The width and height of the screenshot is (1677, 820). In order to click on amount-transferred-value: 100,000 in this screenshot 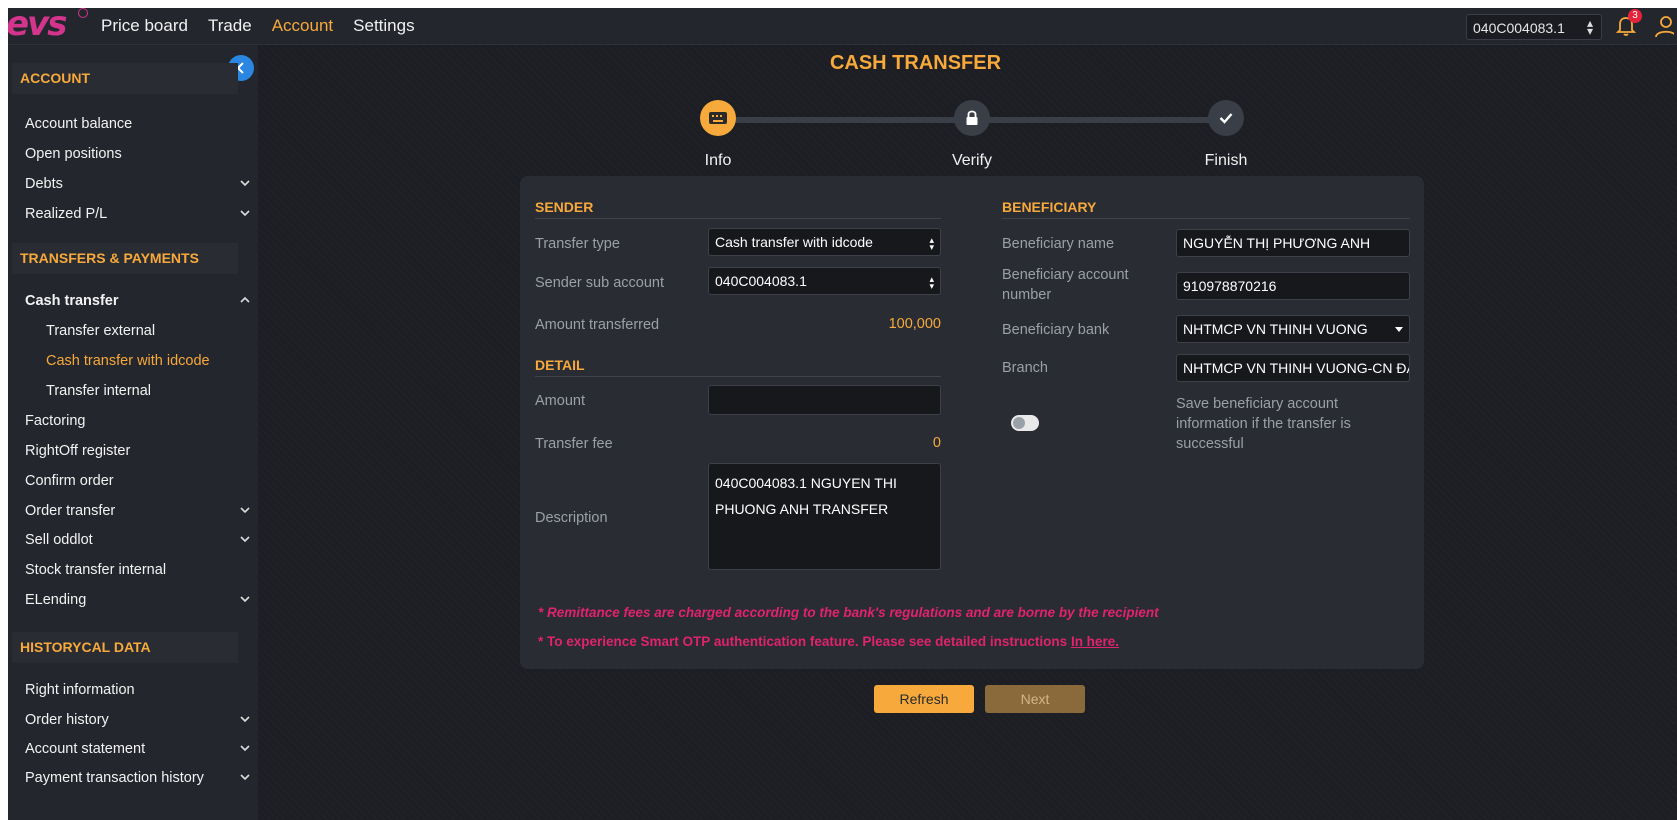, I will do `click(914, 324)`.